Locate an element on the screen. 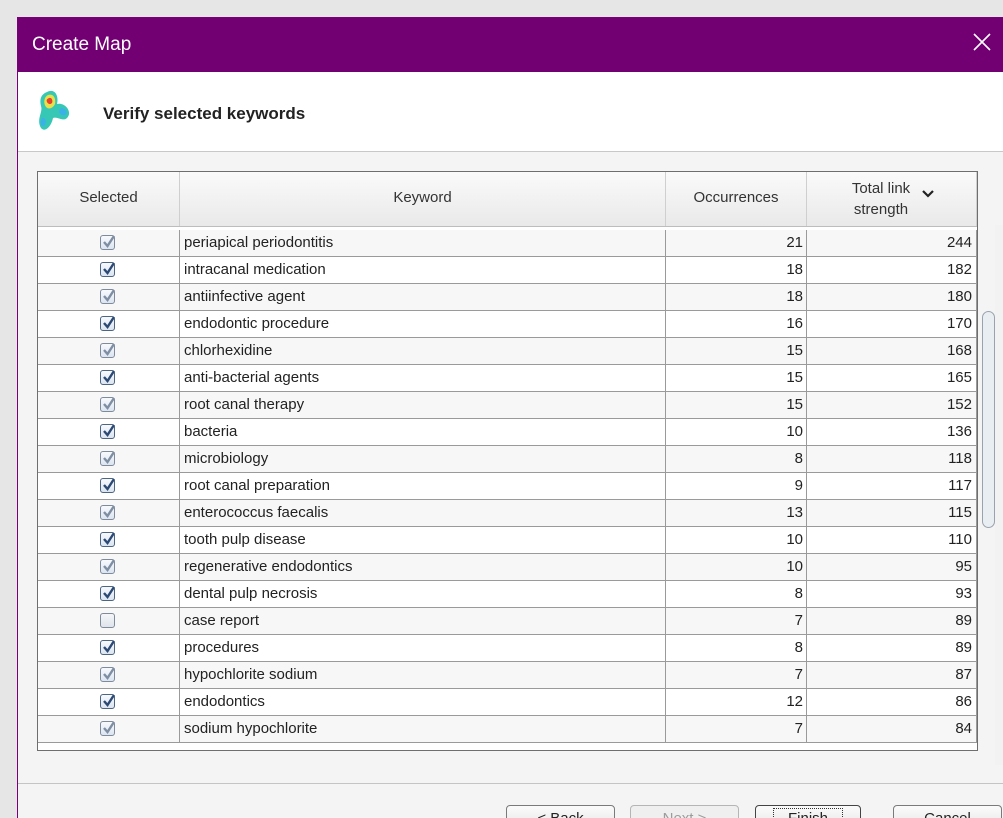 Image resolution: width=1003 pixels, height=818 pixels. table-row: periapical periodontitis 21 244 is located at coordinates (507, 243).